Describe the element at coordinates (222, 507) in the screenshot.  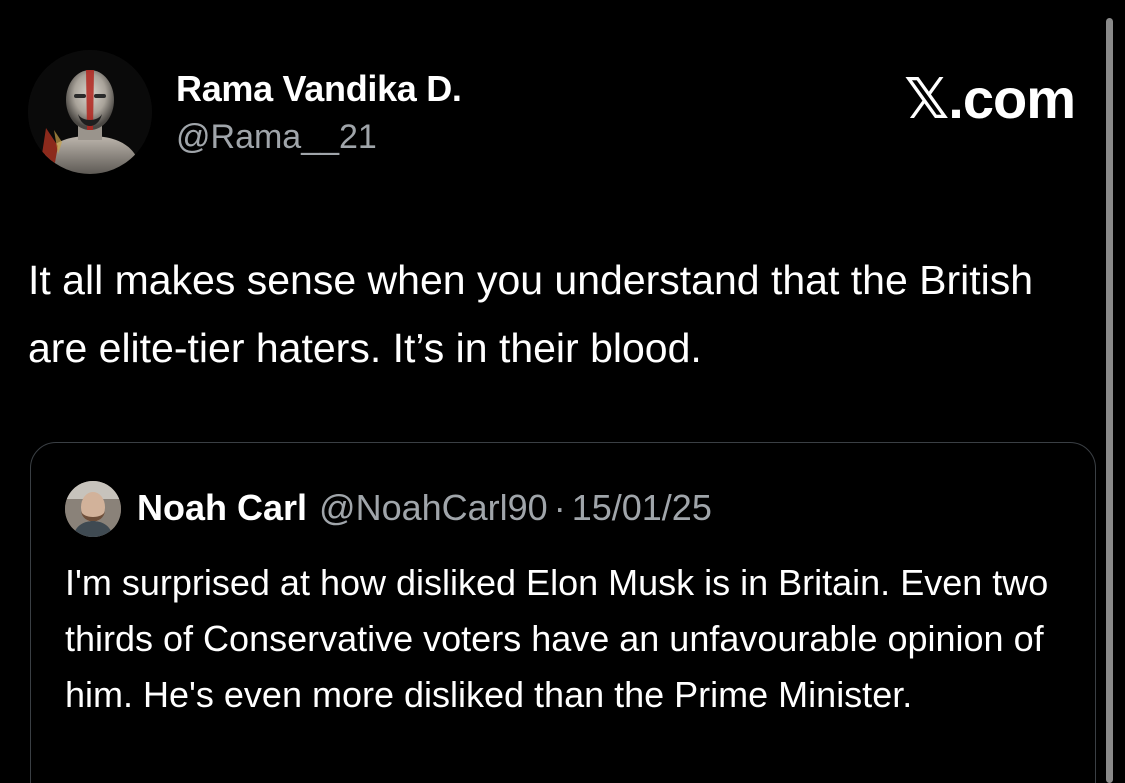
I see `quoted-author-name: Noah Carl` at that location.